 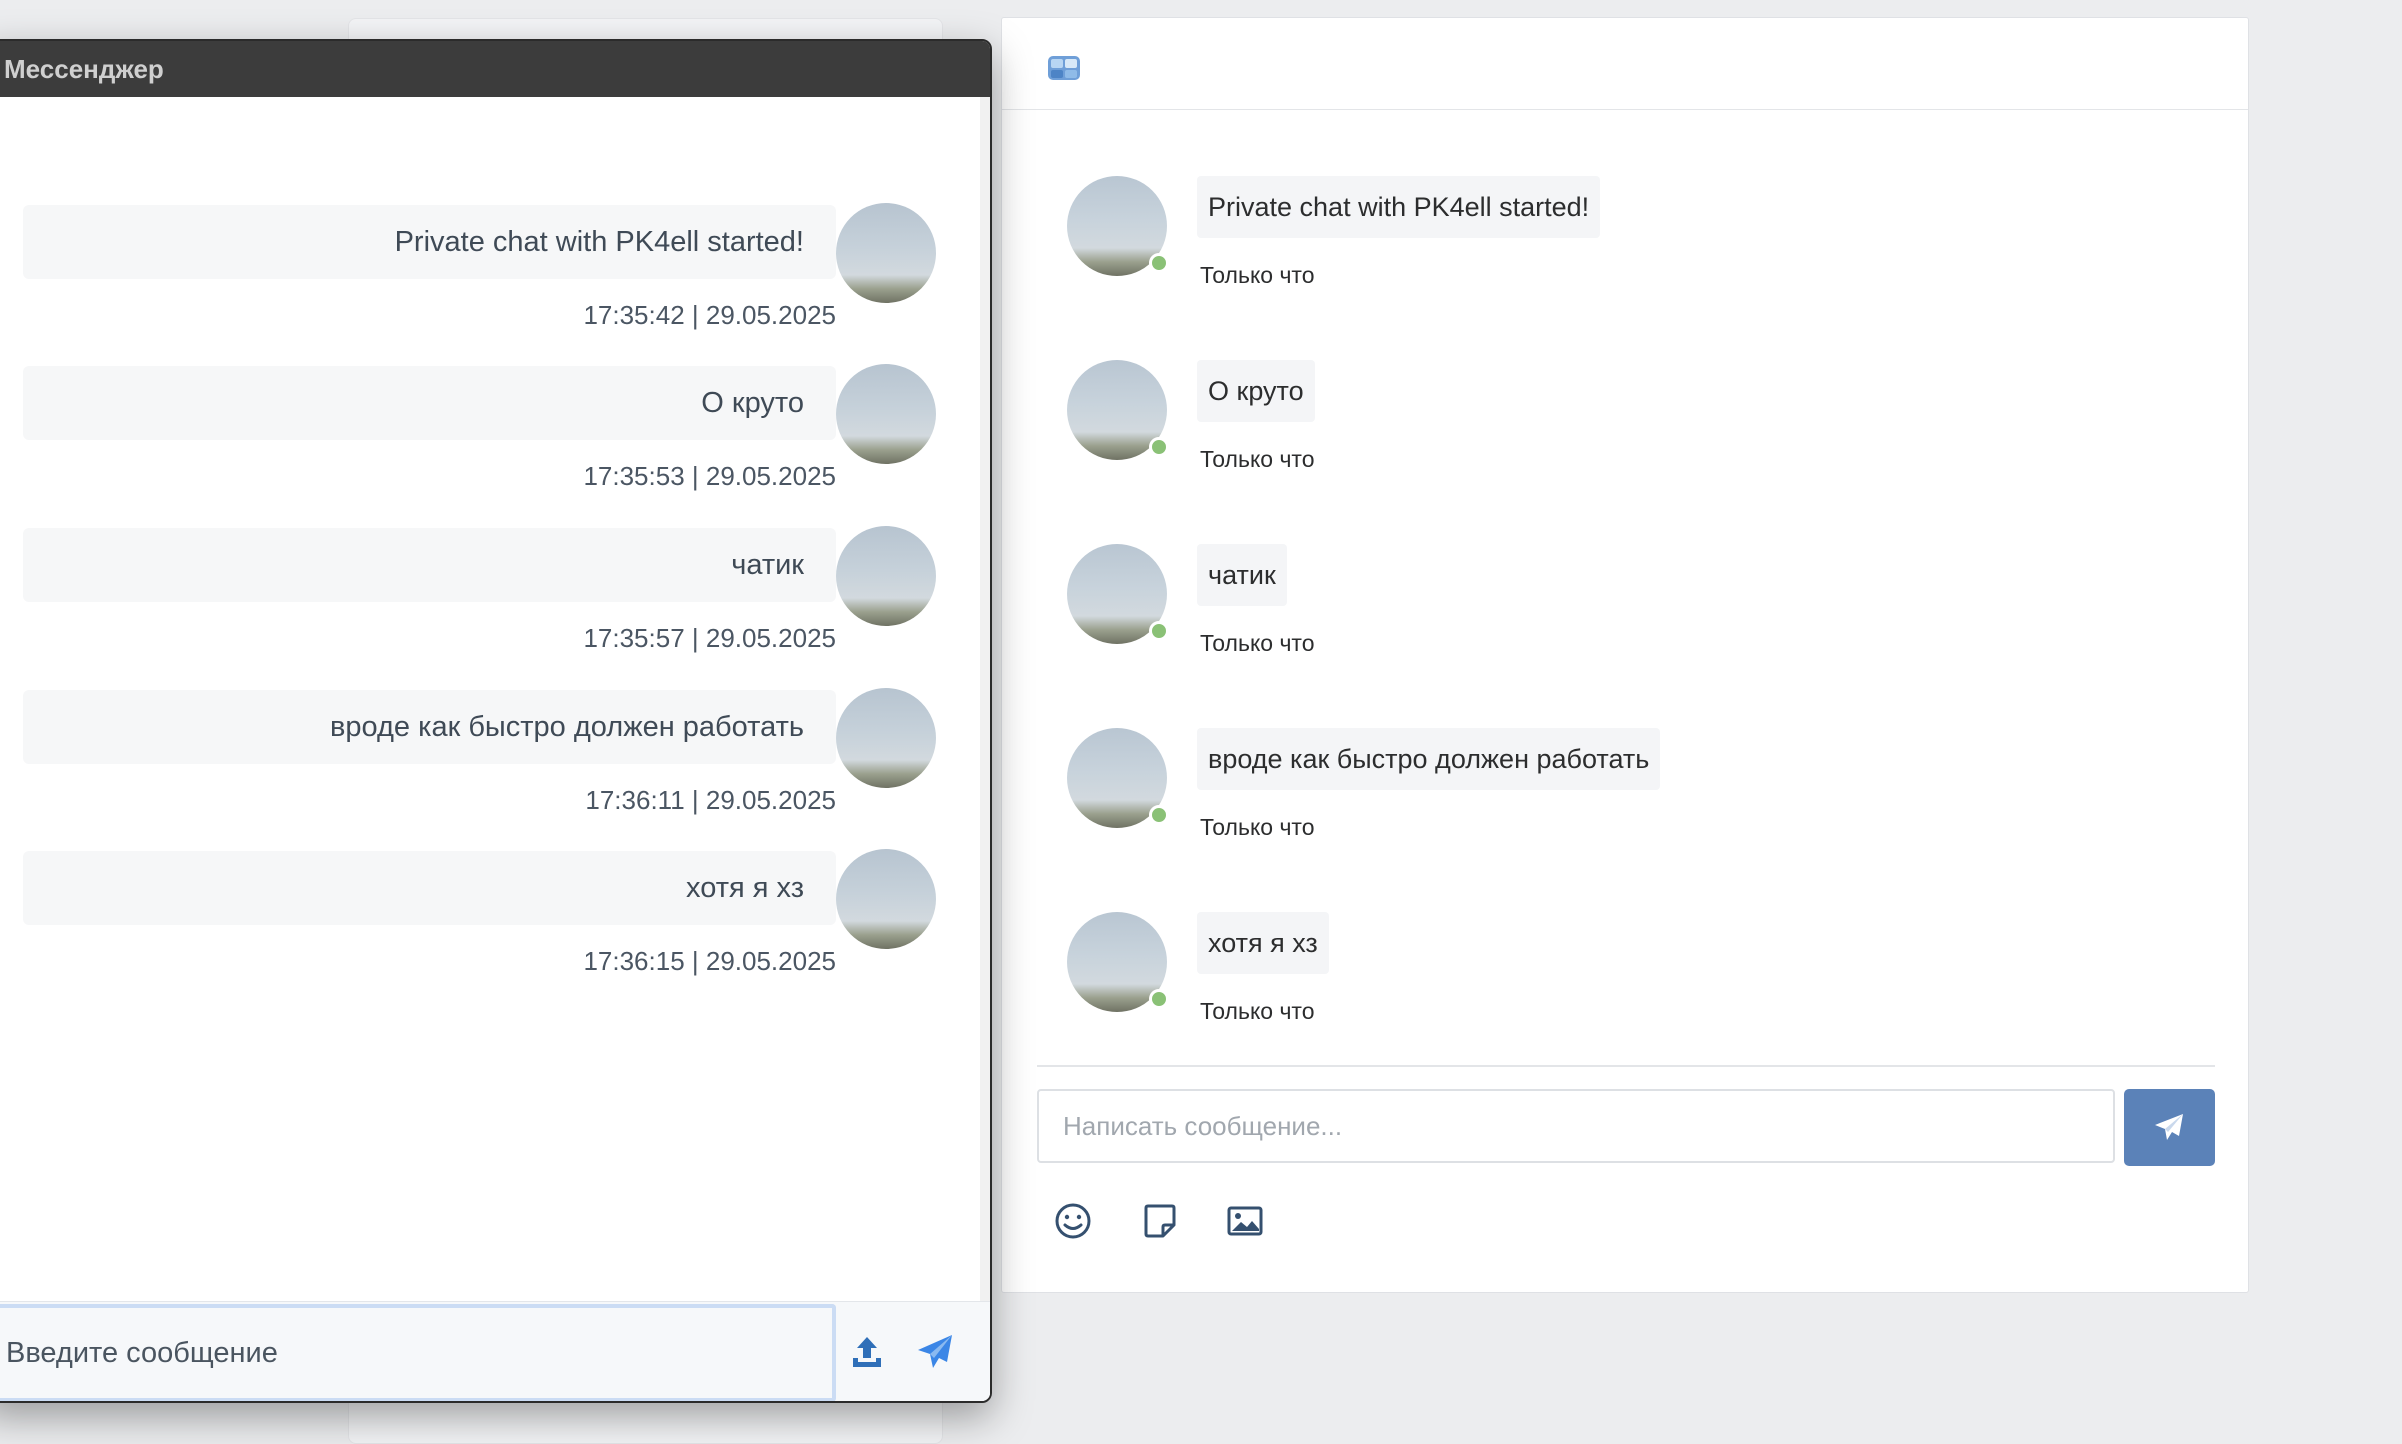 What do you see at coordinates (709, 638) in the screenshot?
I see `message-time: 17:35:57 | 29.05.2025` at bounding box center [709, 638].